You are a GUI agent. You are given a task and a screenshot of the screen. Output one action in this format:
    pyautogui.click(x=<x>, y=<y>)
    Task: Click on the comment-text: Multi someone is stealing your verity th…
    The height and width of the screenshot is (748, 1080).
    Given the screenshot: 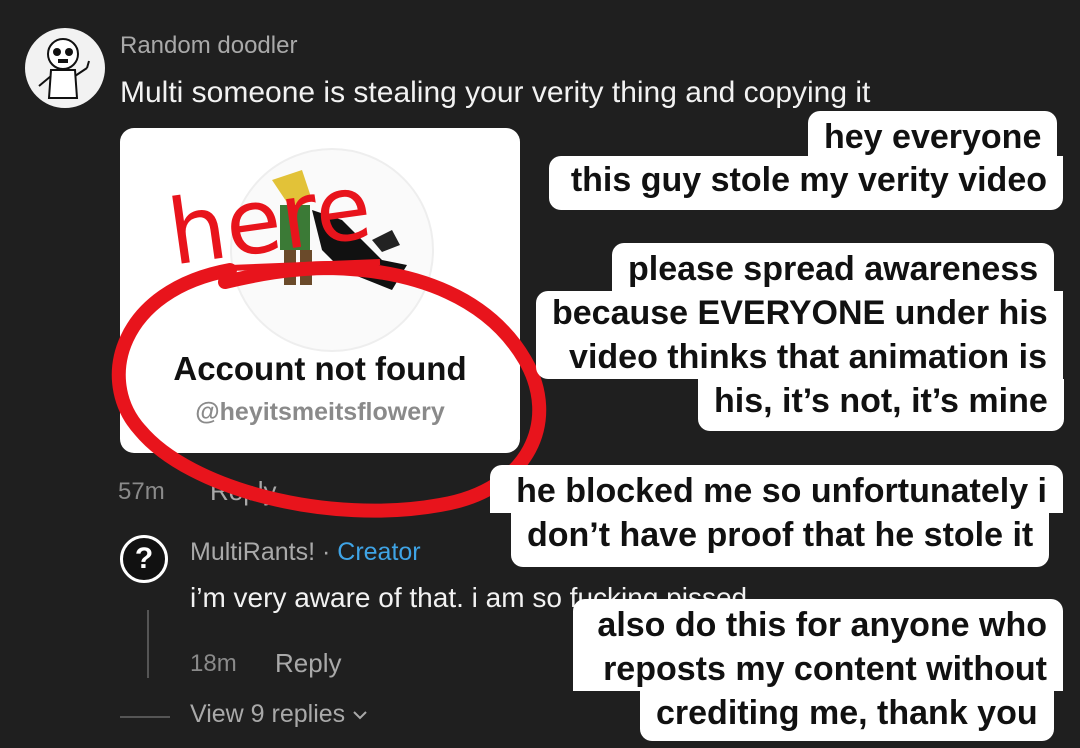 What is the action you would take?
    pyautogui.click(x=495, y=92)
    